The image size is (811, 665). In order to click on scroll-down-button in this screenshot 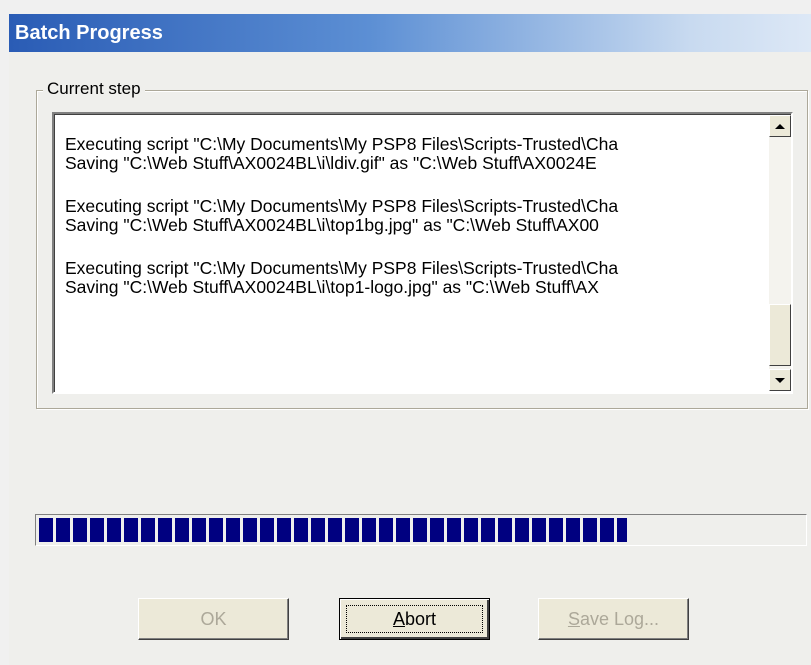, I will do `click(780, 380)`.